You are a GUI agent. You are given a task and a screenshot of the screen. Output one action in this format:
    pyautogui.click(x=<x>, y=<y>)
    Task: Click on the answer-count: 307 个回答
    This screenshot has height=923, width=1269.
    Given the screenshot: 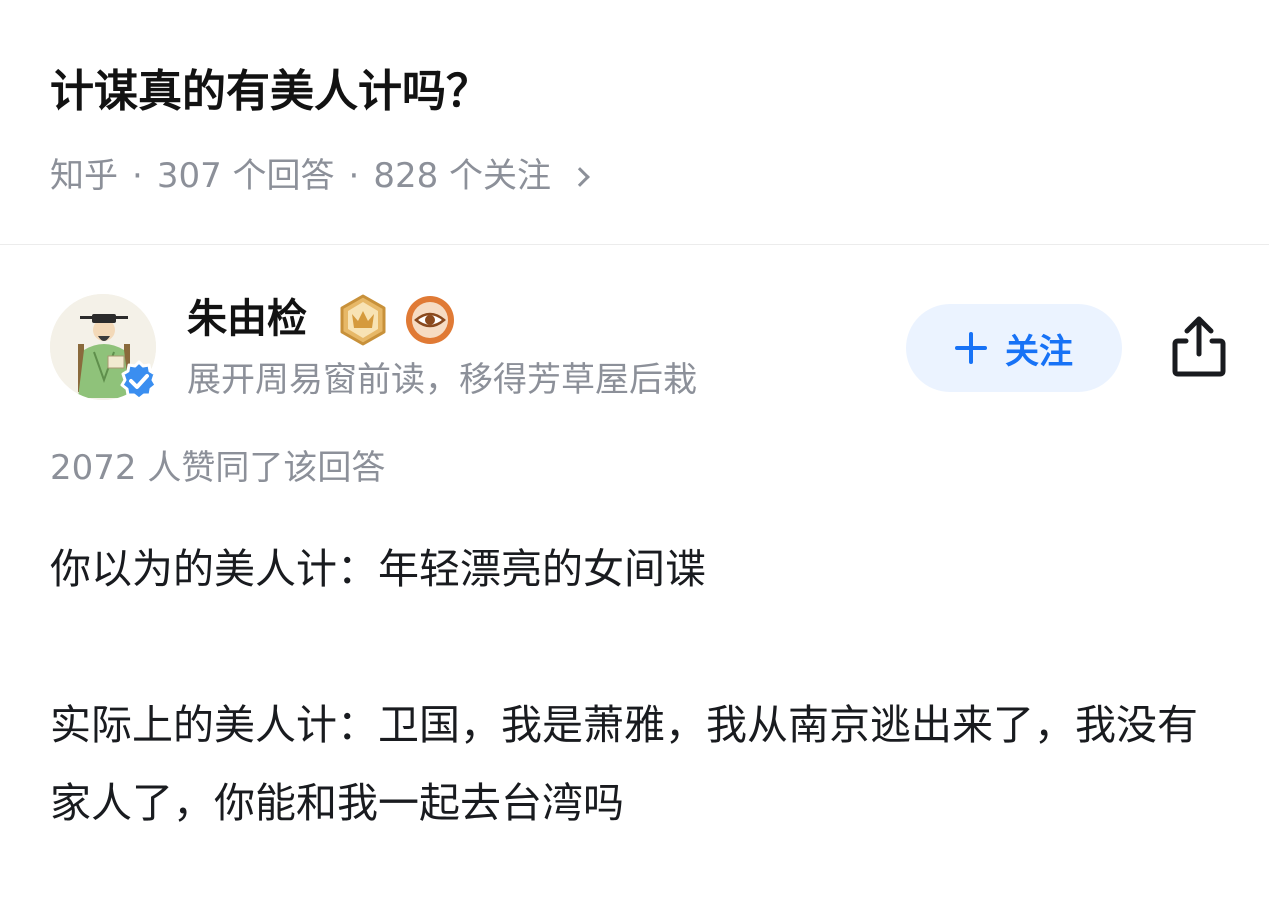 What is the action you would take?
    pyautogui.click(x=245, y=176)
    